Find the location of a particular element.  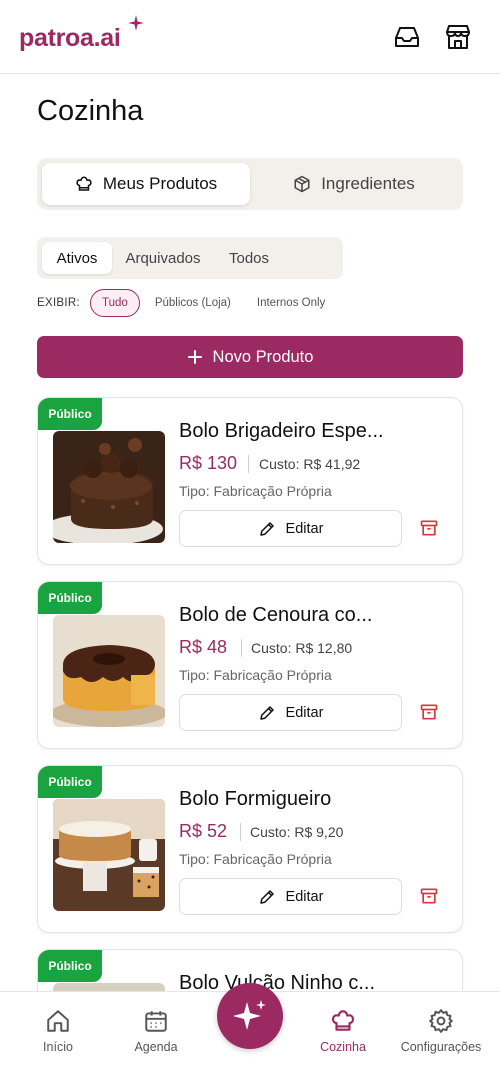

nav-label: Cozinha is located at coordinates (343, 1047).